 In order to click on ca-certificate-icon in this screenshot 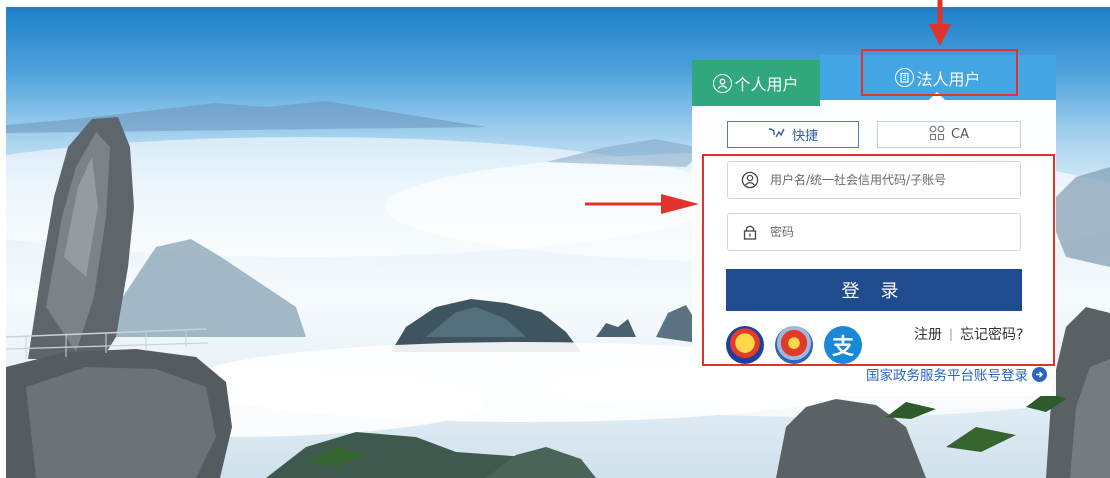, I will do `click(937, 135)`.